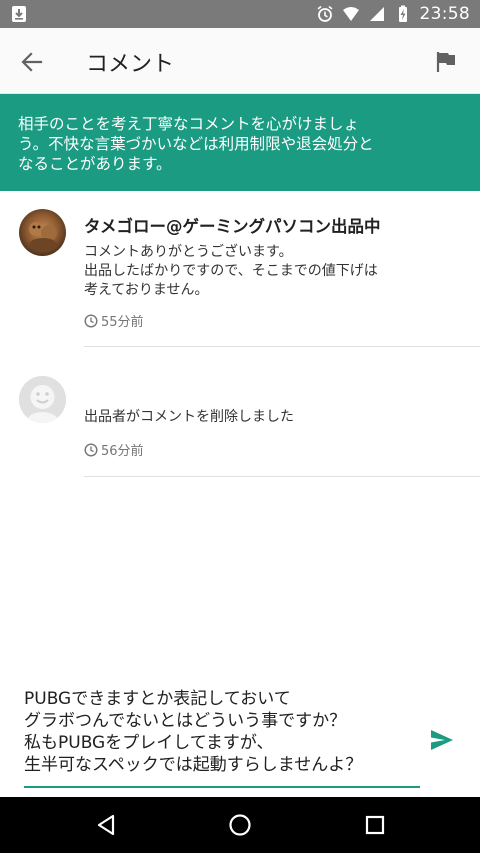  Describe the element at coordinates (130, 64) in the screenshot. I see `page-title: コメント` at that location.